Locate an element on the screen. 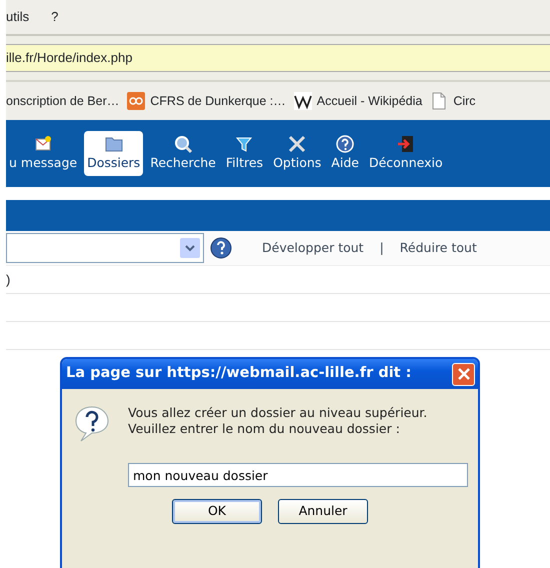  exit-icon is located at coordinates (406, 144).